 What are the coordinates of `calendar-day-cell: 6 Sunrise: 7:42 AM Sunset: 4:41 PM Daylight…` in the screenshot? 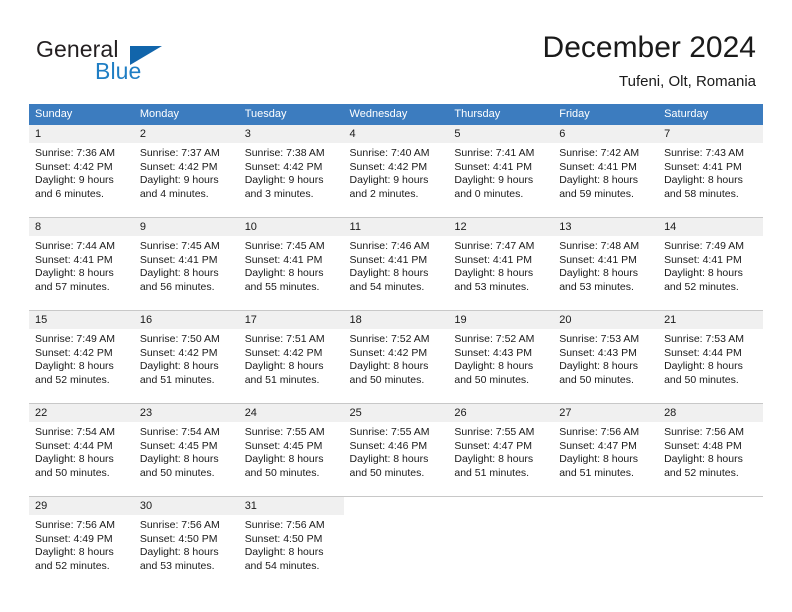 It's located at (606, 171).